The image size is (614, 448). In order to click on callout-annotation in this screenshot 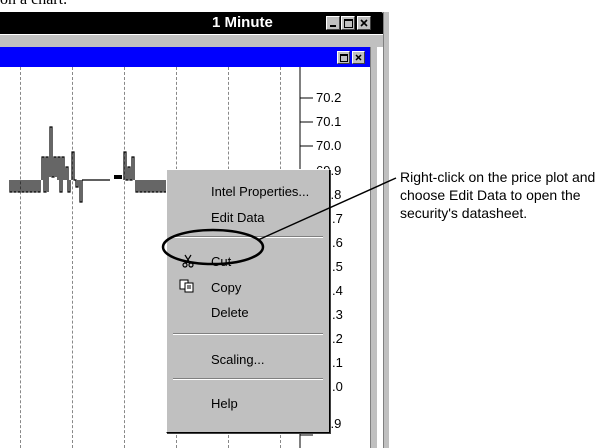, I will do `click(279, 221)`.